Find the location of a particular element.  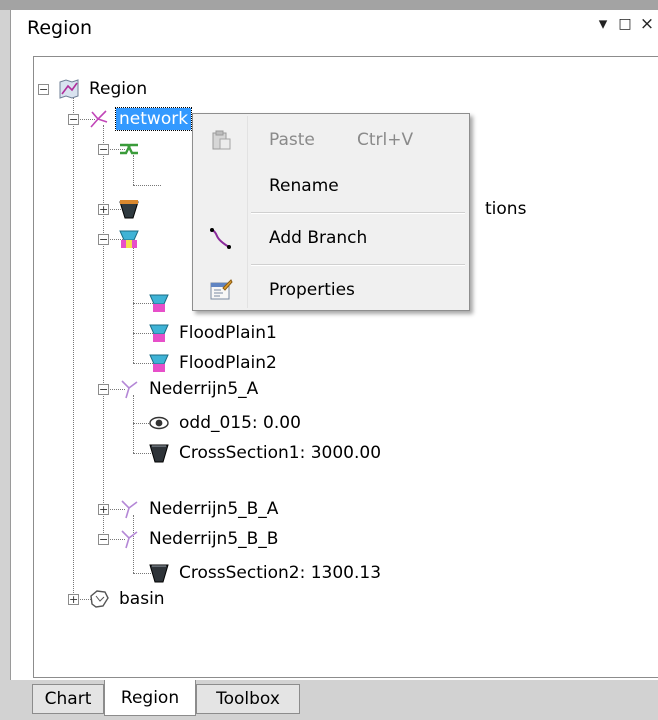

menu-item-add-branch: Add Branch is located at coordinates (331, 238).